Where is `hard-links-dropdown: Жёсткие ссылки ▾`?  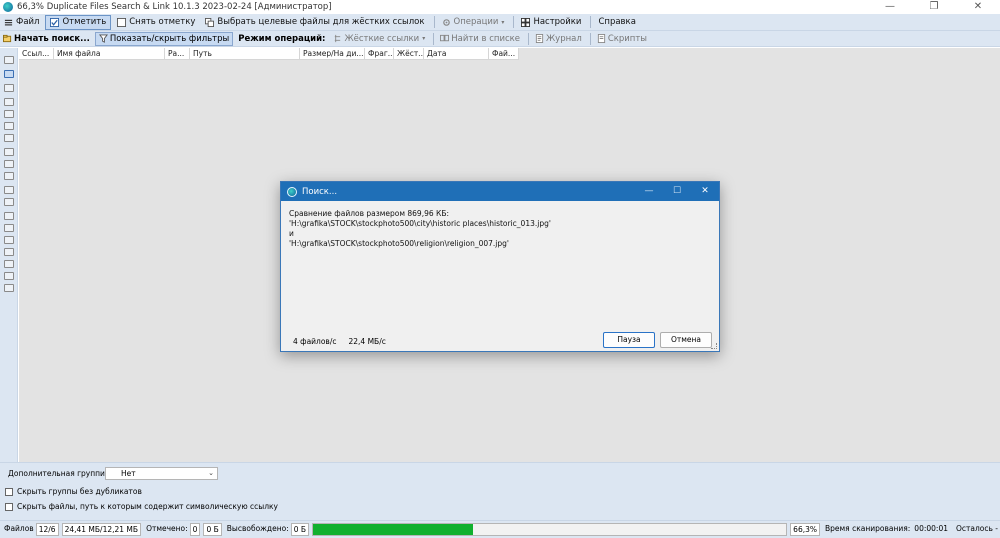 hard-links-dropdown: Жёсткие ссылки ▾ is located at coordinates (379, 39).